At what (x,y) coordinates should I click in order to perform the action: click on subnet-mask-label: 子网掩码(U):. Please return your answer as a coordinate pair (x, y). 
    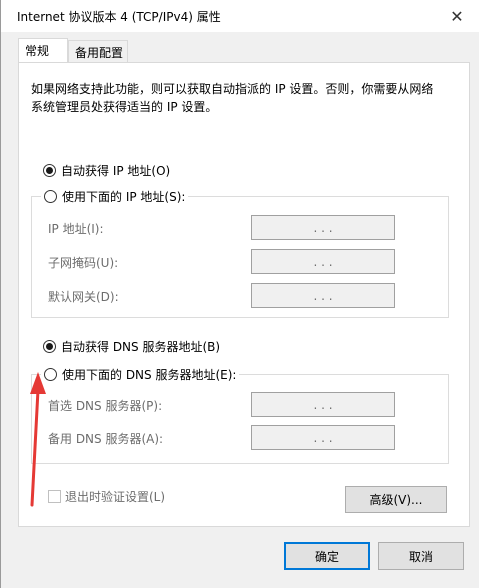
    Looking at the image, I should click on (83, 263).